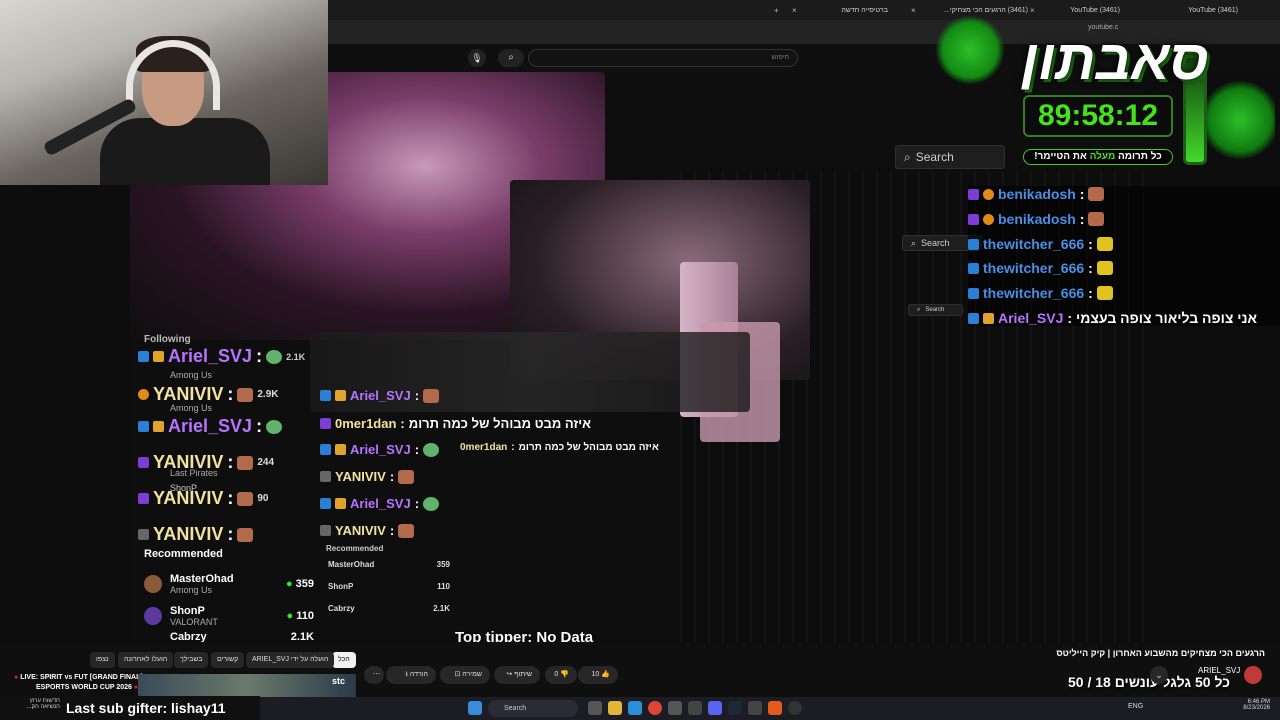 The width and height of the screenshot is (1280, 720). What do you see at coordinates (484, 447) in the screenshot?
I see `chat-username: 0mer1dan` at bounding box center [484, 447].